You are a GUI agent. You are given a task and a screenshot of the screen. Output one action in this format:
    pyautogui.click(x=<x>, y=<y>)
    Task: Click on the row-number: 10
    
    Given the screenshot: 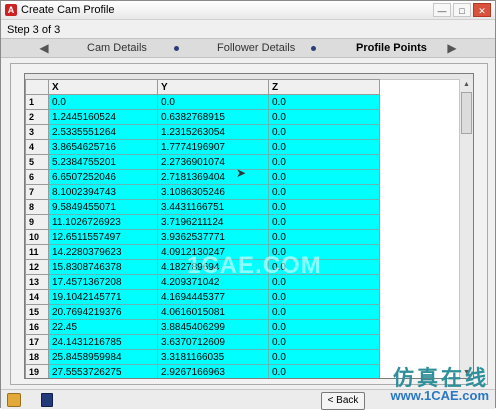 What is the action you would take?
    pyautogui.click(x=37, y=237)
    